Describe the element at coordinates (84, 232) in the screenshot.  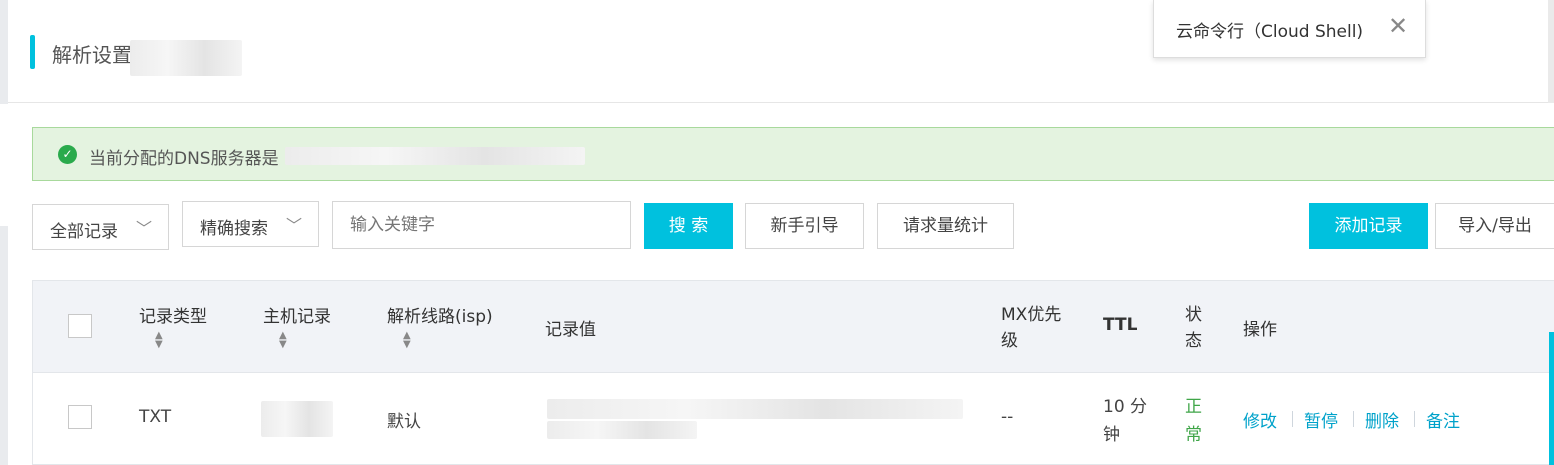
I see `record-filter-value: 全部记录` at that location.